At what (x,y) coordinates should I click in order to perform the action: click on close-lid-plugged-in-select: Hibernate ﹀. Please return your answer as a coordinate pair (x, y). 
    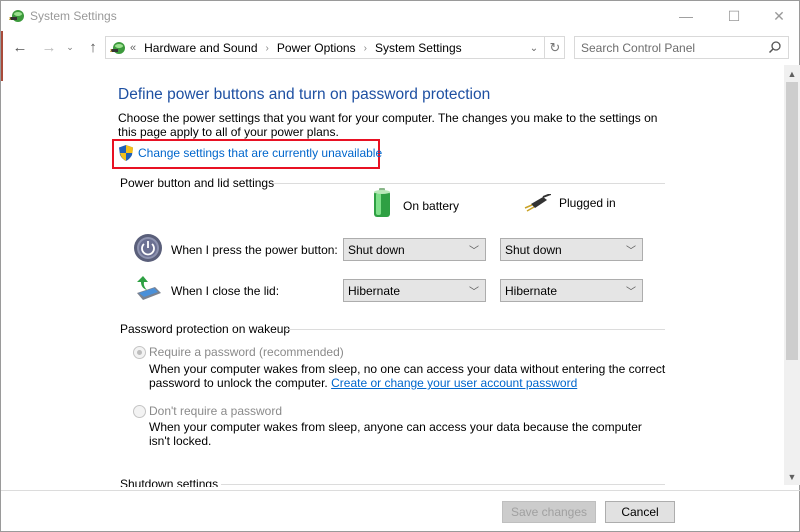
    Looking at the image, I should click on (571, 290).